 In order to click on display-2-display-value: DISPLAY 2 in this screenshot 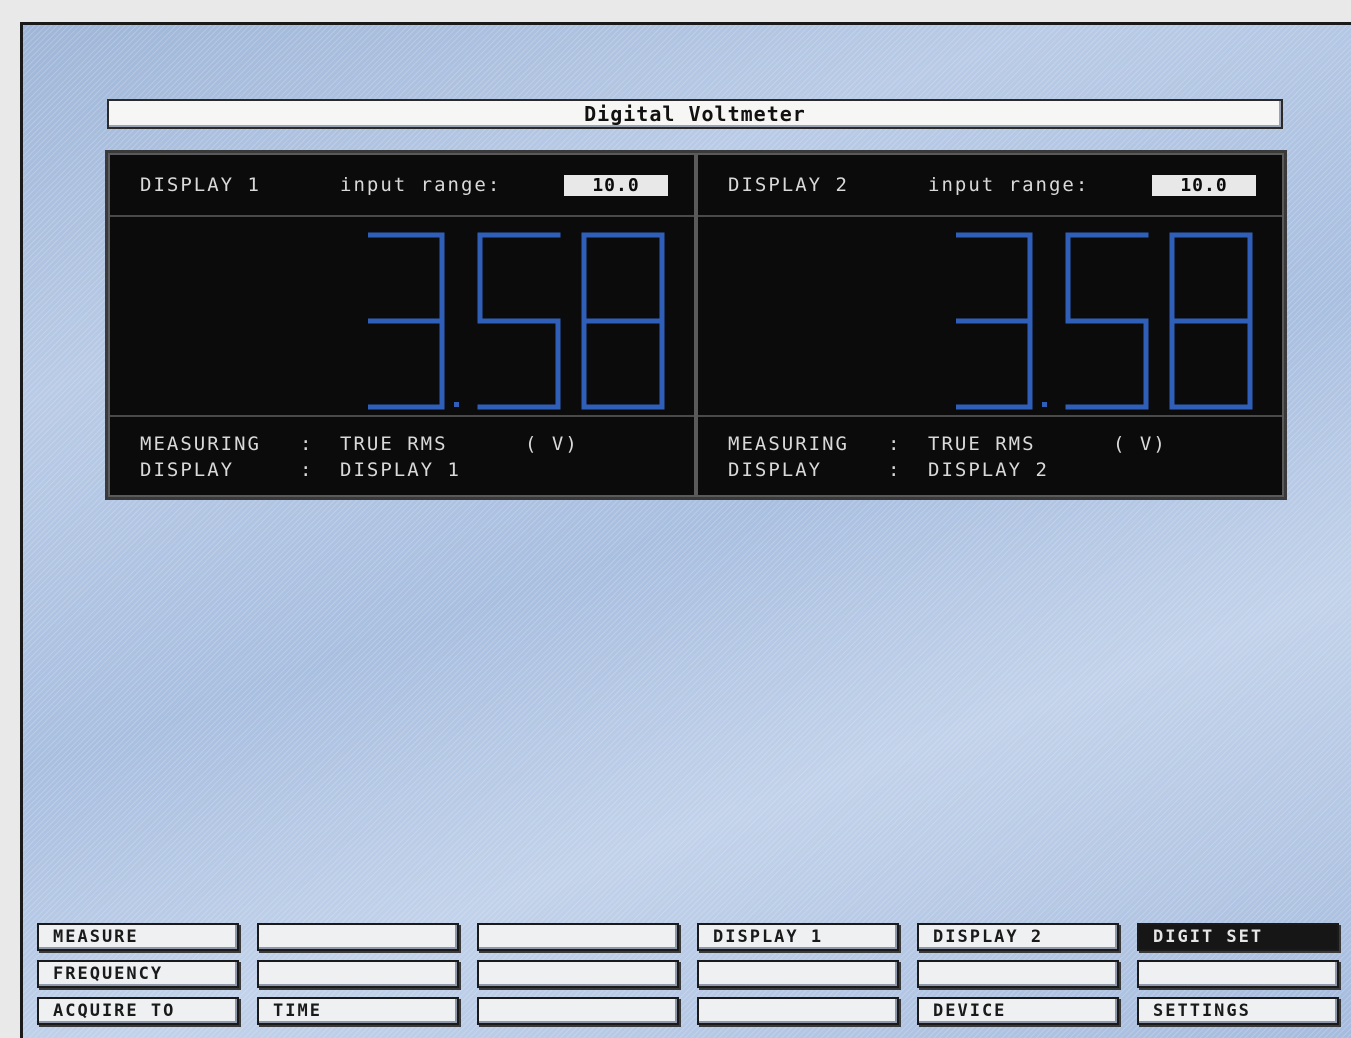, I will do `click(988, 470)`.